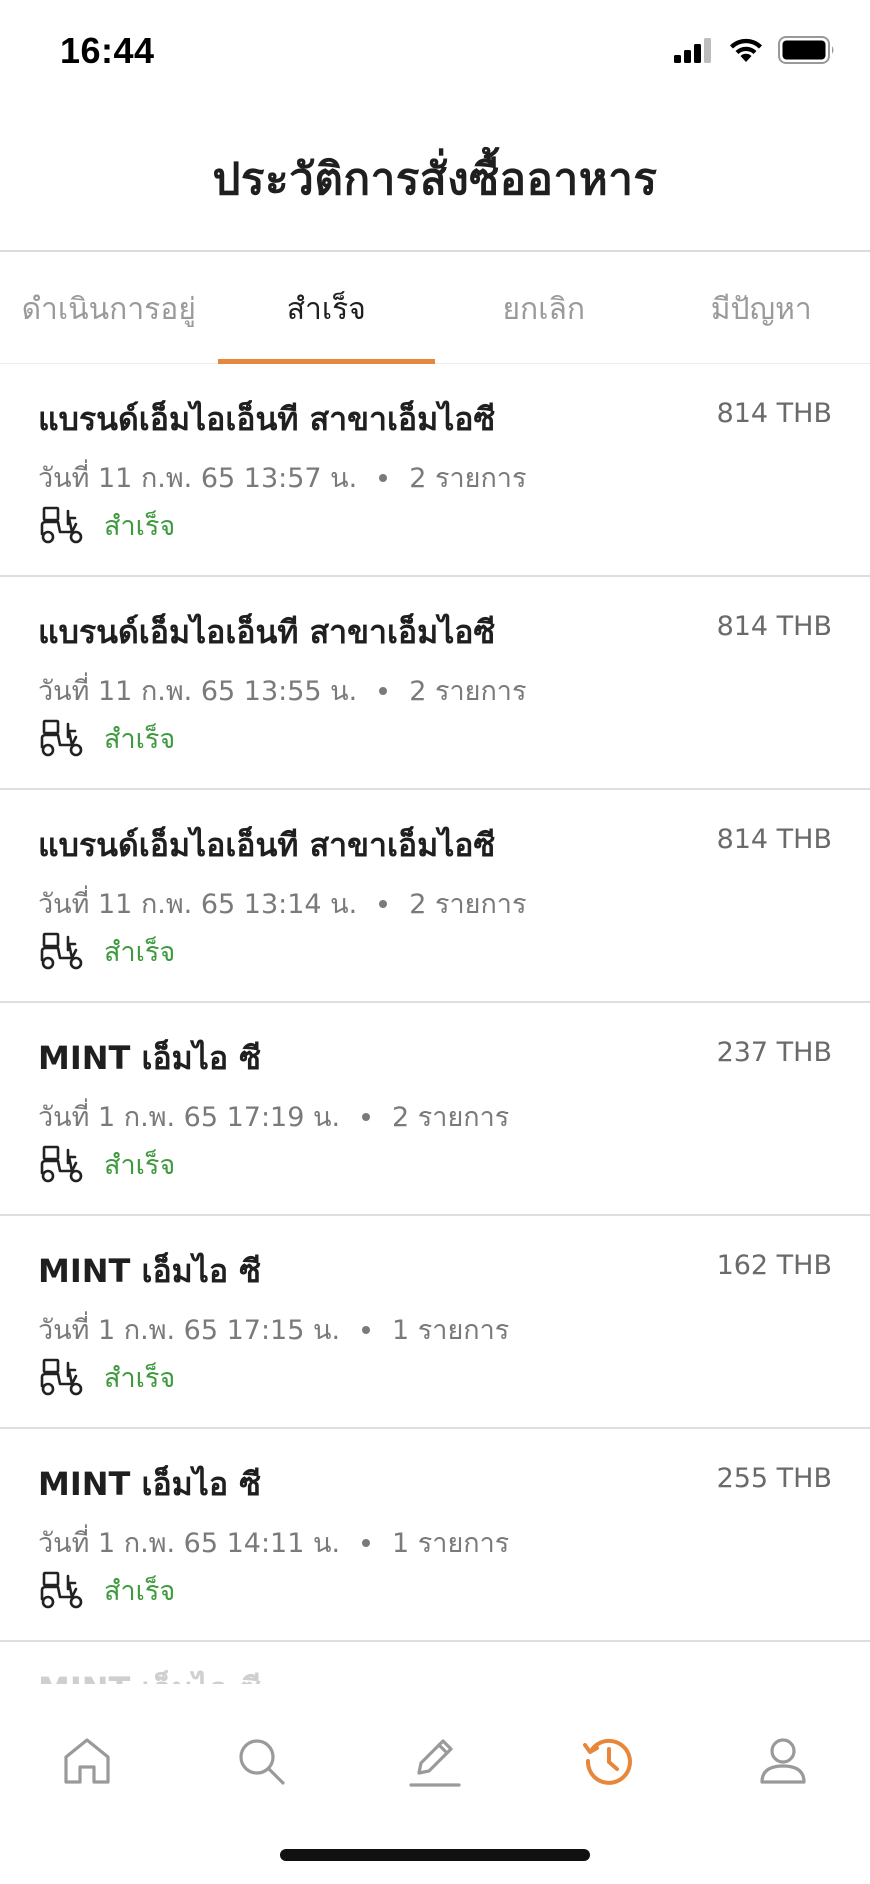  I want to click on order-meta: วันที่ 1 ก.พ. 65 17:15 น. 1 รายการ, so click(273, 1329).